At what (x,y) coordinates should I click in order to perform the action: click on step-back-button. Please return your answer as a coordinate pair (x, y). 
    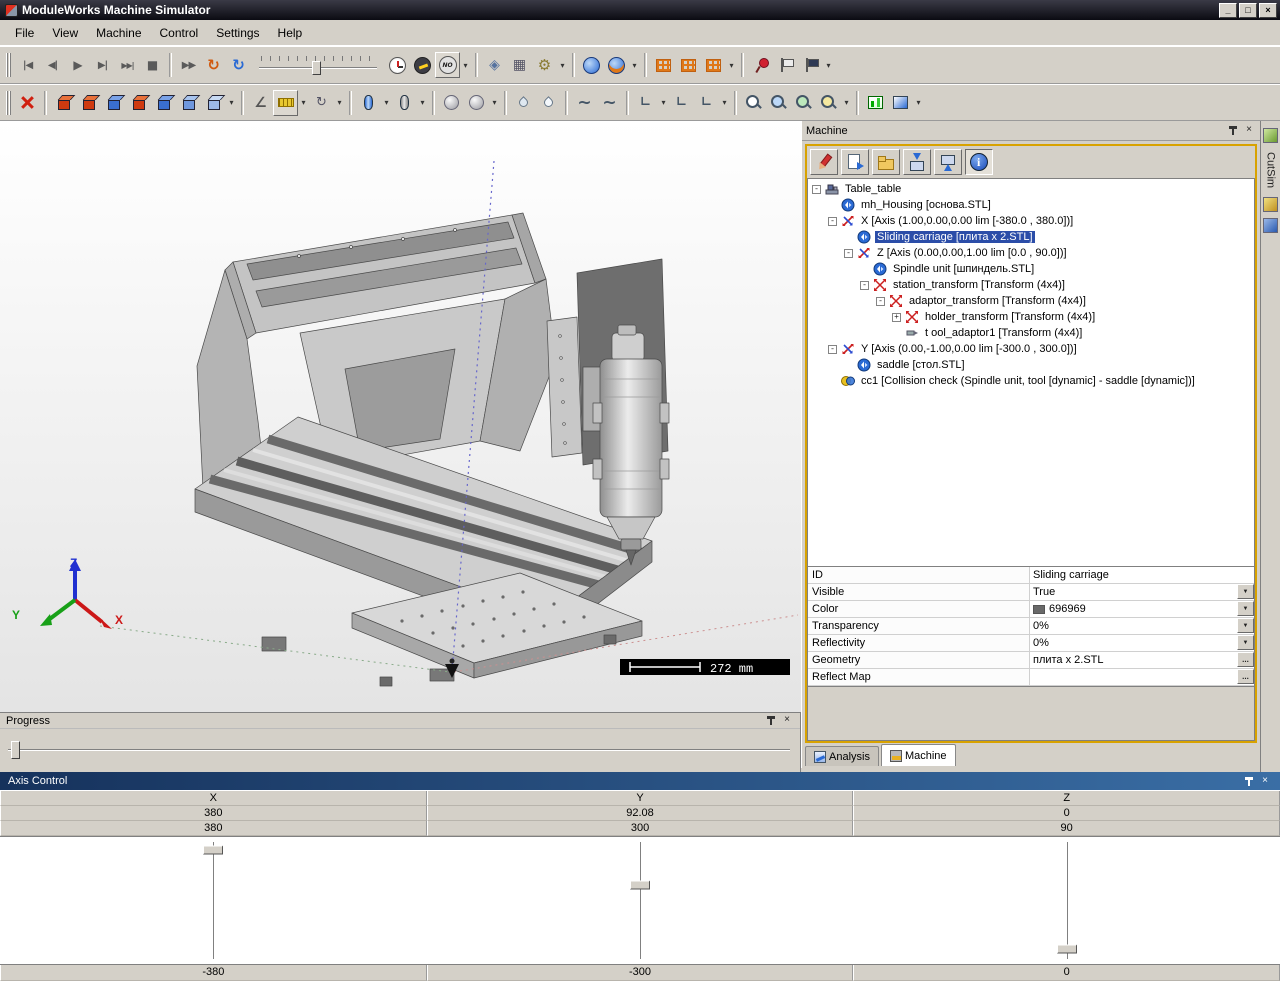
    Looking at the image, I should click on (52, 65).